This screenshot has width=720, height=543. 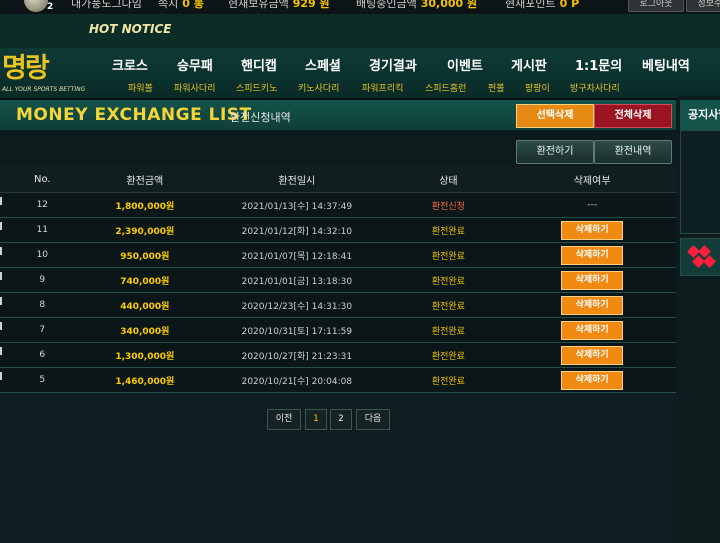 I want to click on nav-special: 스페셜, so click(x=323, y=64).